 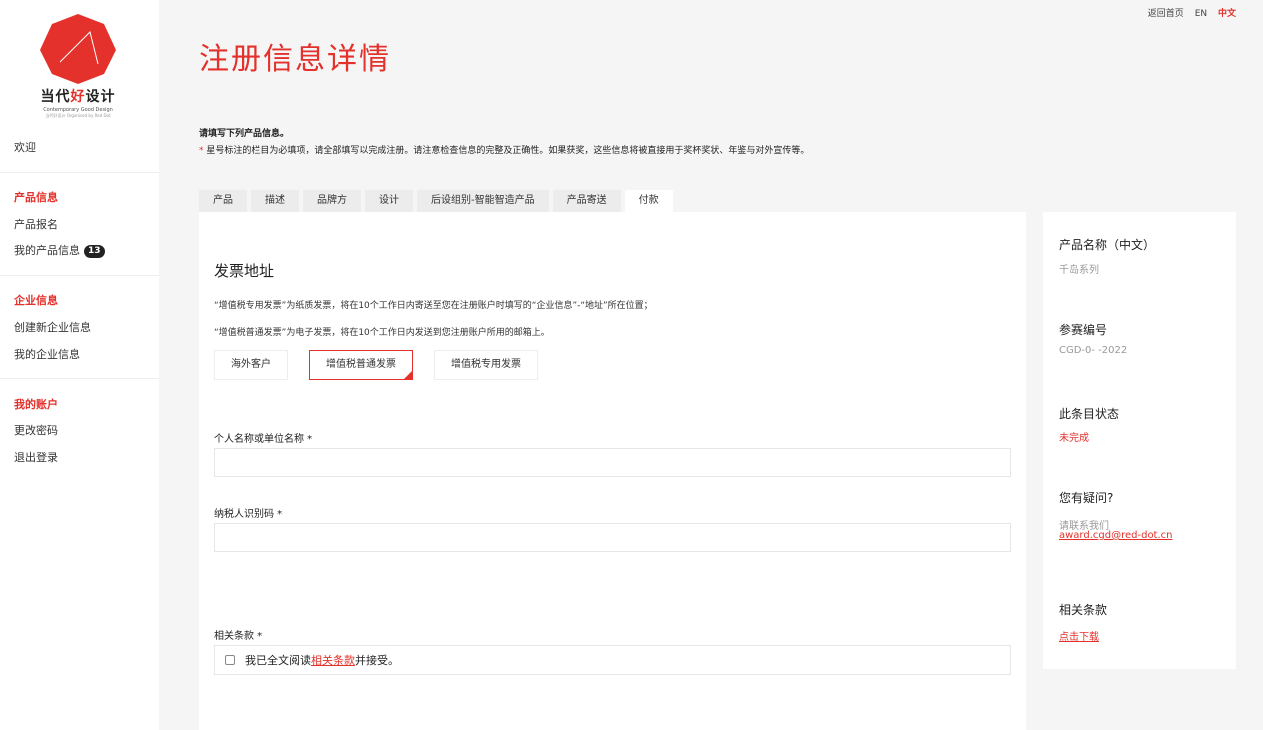 What do you see at coordinates (52, 327) in the screenshot?
I see `sidebar-item-create-company: 创建新企业信息` at bounding box center [52, 327].